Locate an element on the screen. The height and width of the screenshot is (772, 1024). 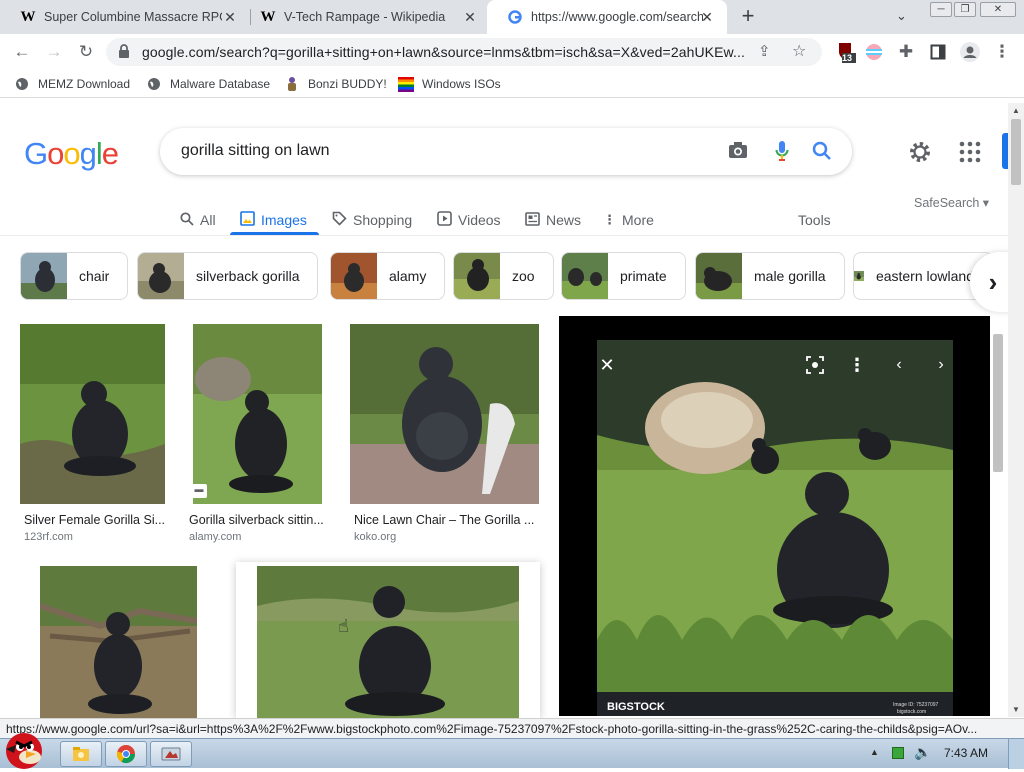
volume-tray-icon: 🔈 is located at coordinates (922, 752).